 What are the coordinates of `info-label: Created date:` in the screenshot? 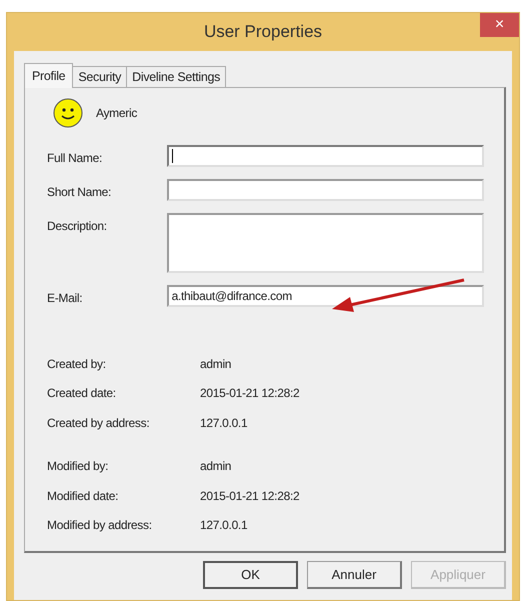 It's located at (82, 393).